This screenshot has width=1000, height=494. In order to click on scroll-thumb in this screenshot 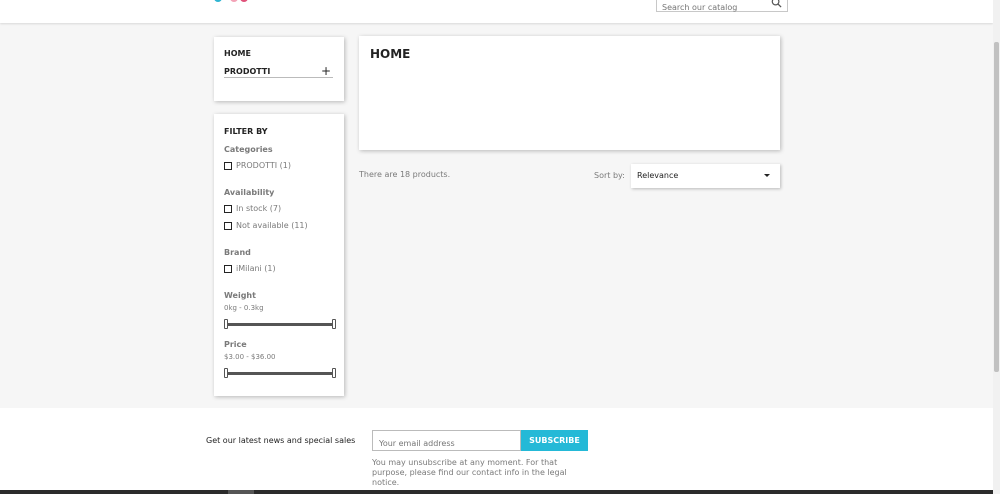, I will do `click(996, 207)`.